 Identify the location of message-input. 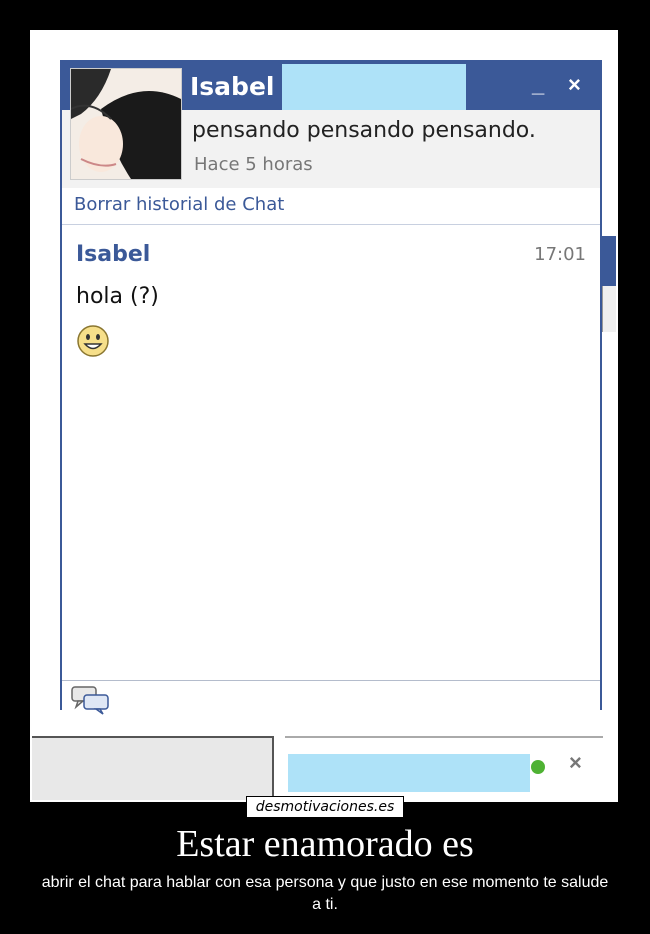
(331, 697).